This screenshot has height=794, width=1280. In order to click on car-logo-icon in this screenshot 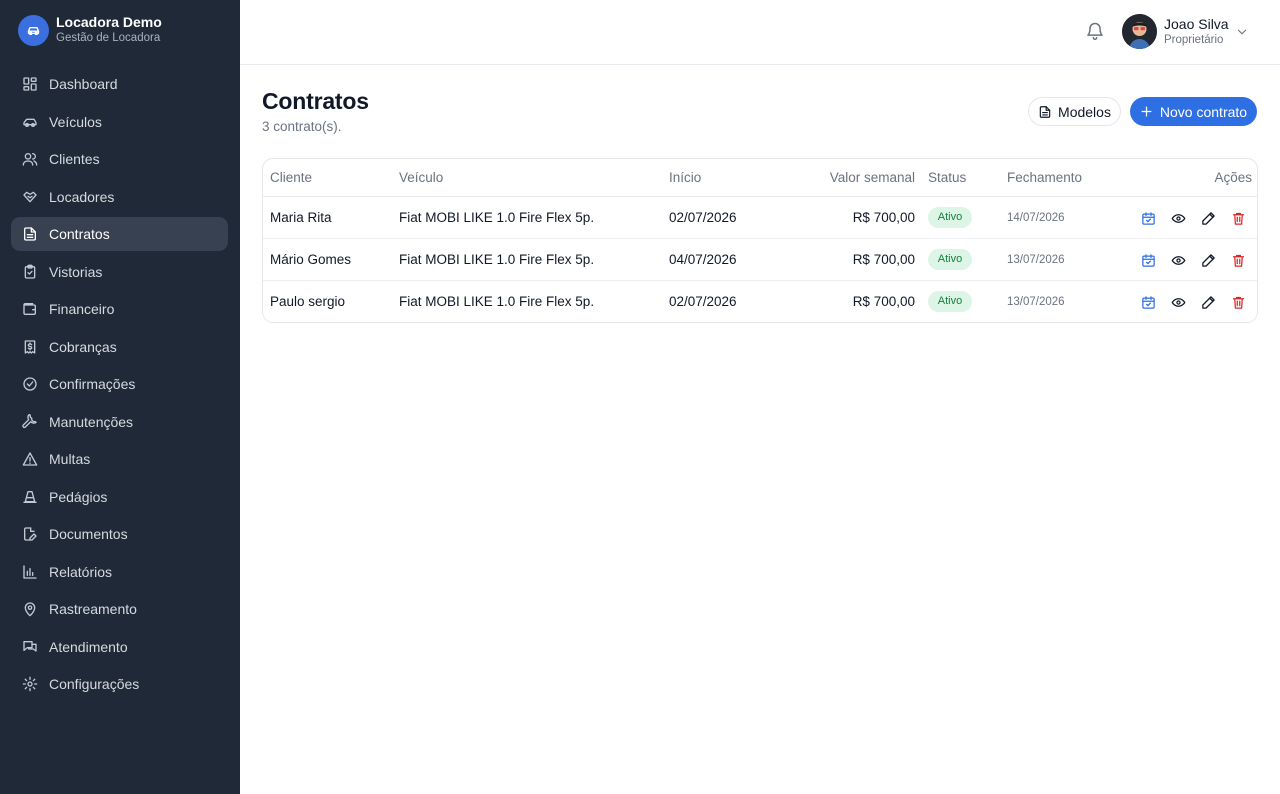, I will do `click(33, 30)`.